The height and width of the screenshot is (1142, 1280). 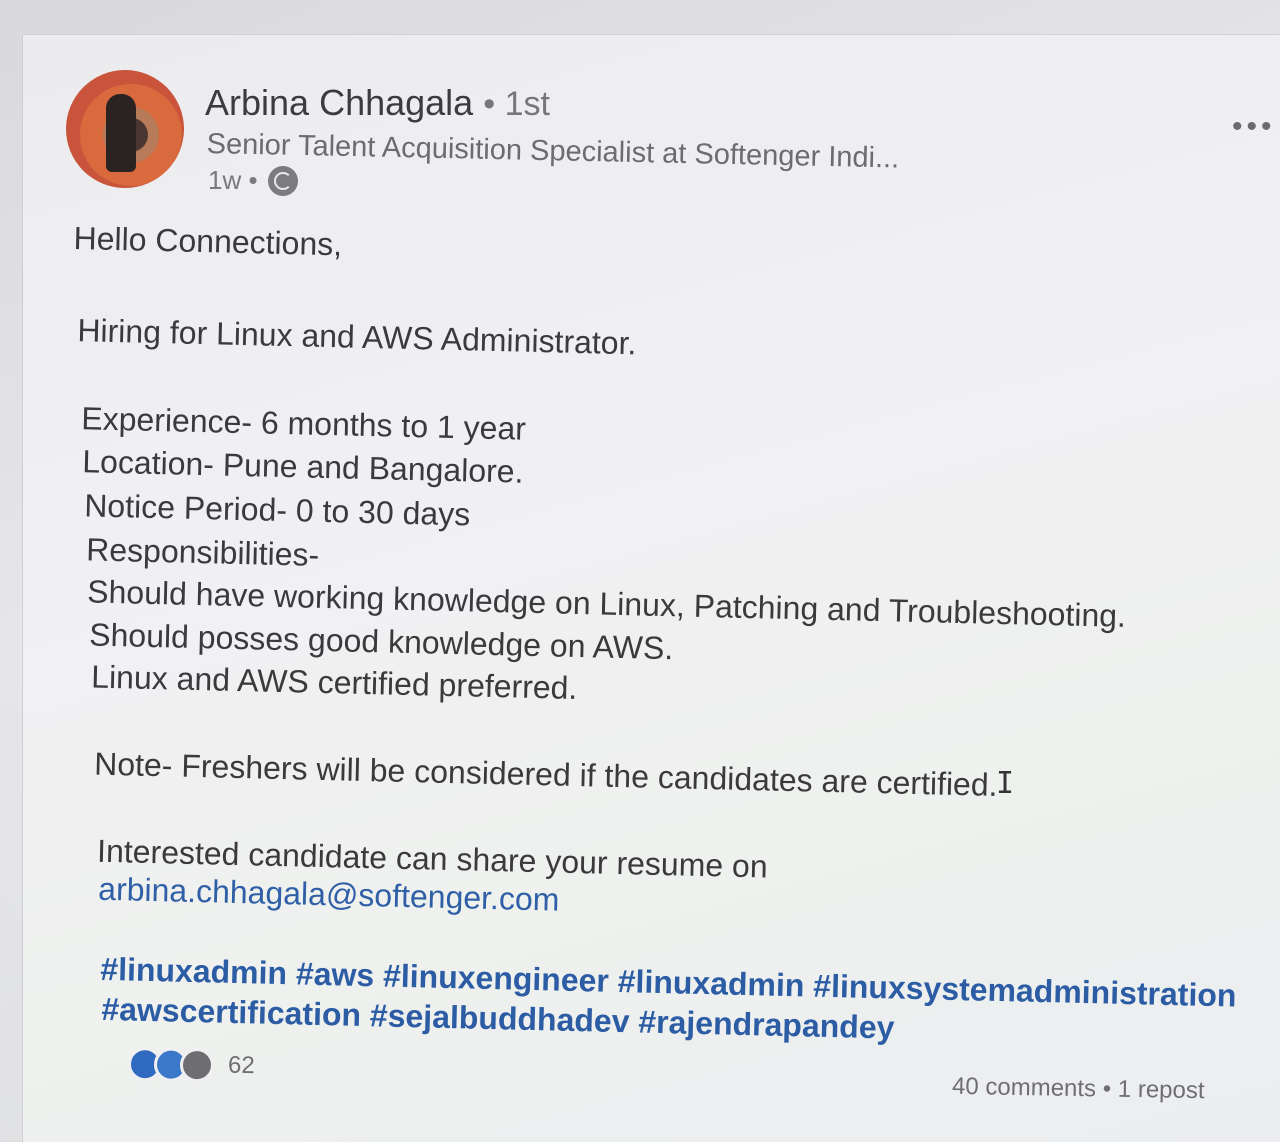 I want to click on post-stats: 40 comments • 1 repost, so click(x=1078, y=1089).